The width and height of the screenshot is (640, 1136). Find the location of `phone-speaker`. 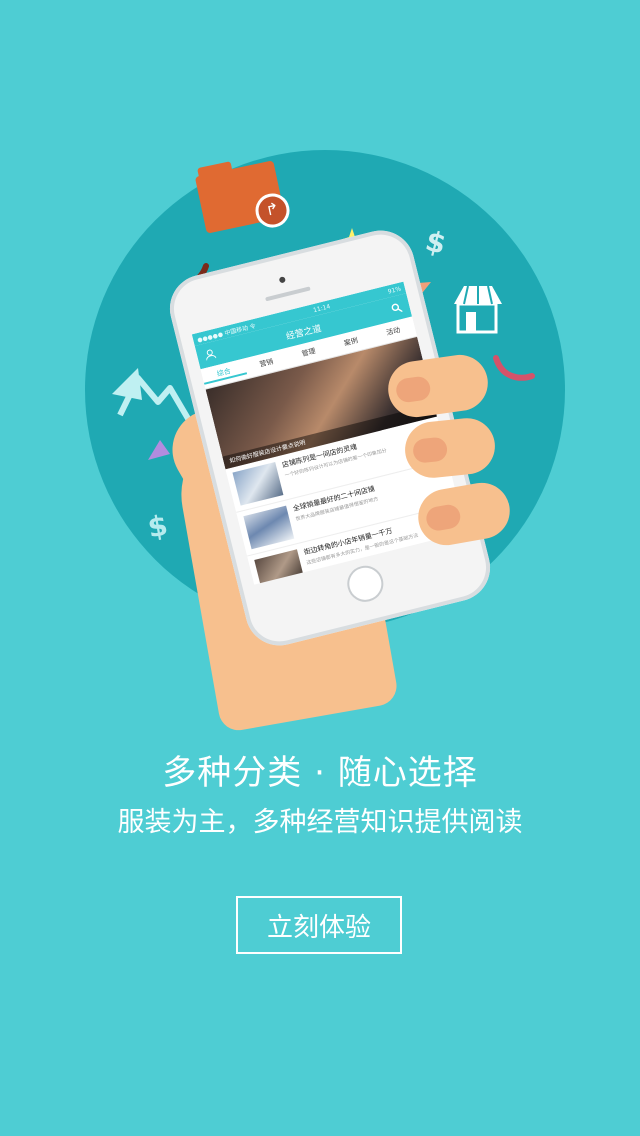

phone-speaker is located at coordinates (288, 294).